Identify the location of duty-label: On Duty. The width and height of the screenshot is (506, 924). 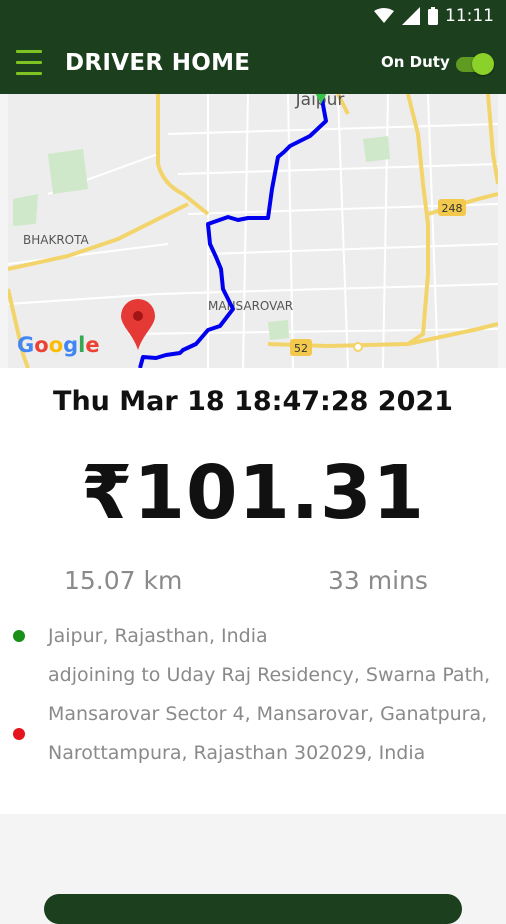
(415, 62).